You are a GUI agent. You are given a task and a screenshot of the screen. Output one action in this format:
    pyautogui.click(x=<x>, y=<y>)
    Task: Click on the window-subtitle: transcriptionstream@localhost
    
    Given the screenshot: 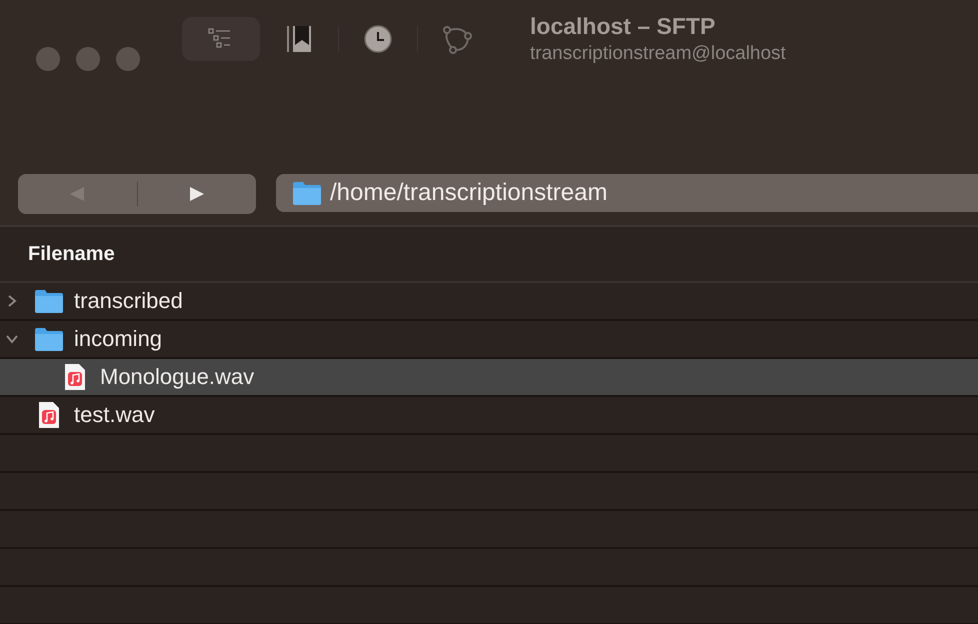 What is the action you would take?
    pyautogui.click(x=658, y=54)
    